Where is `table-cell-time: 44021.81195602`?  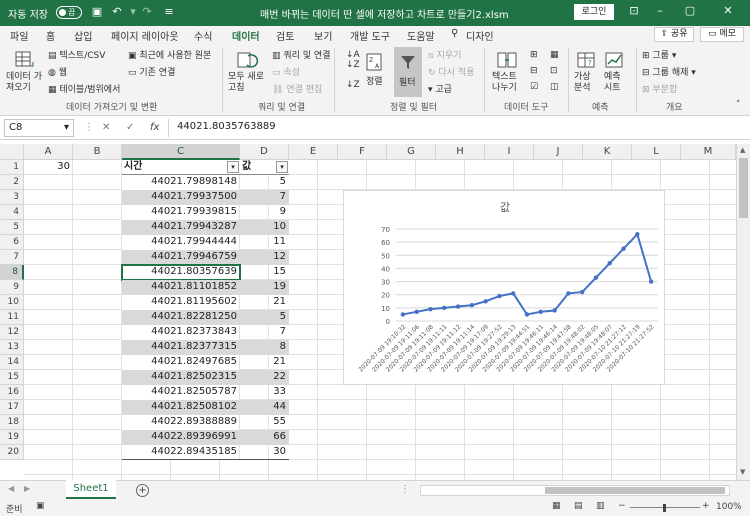 table-cell-time: 44021.81195602 is located at coordinates (181, 302).